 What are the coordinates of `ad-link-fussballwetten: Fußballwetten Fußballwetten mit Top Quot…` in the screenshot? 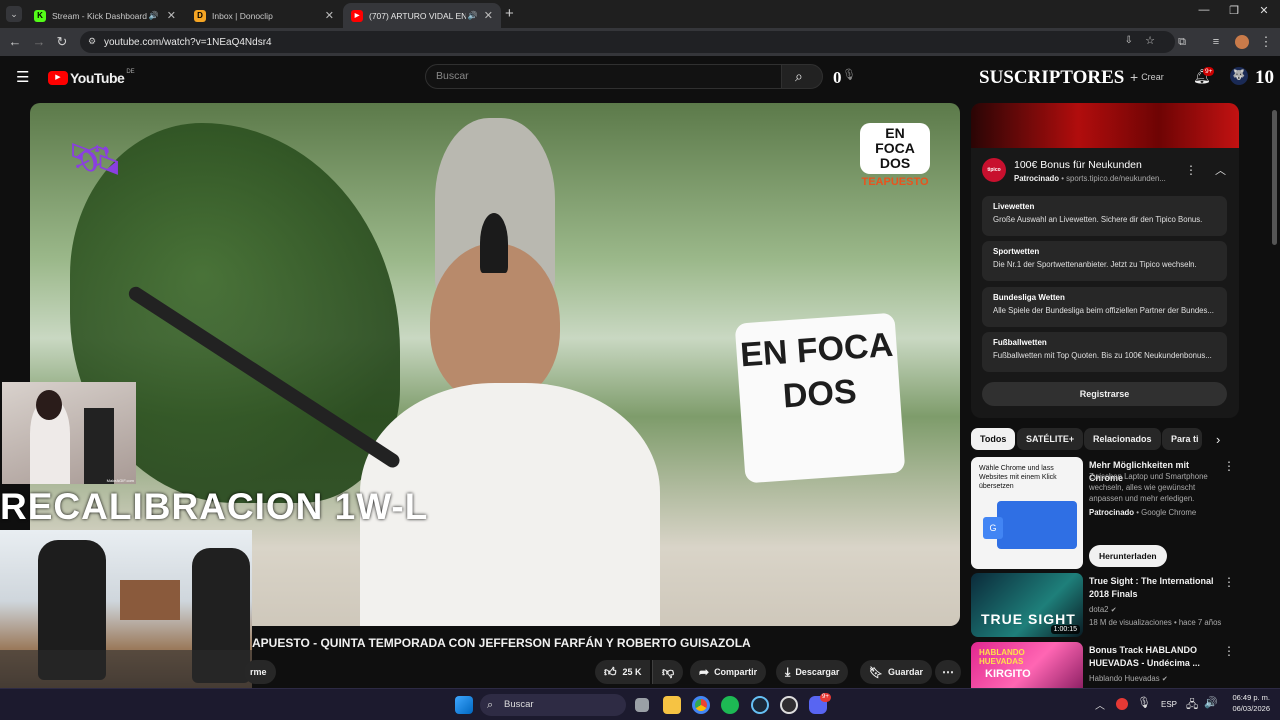 It's located at (1104, 352).